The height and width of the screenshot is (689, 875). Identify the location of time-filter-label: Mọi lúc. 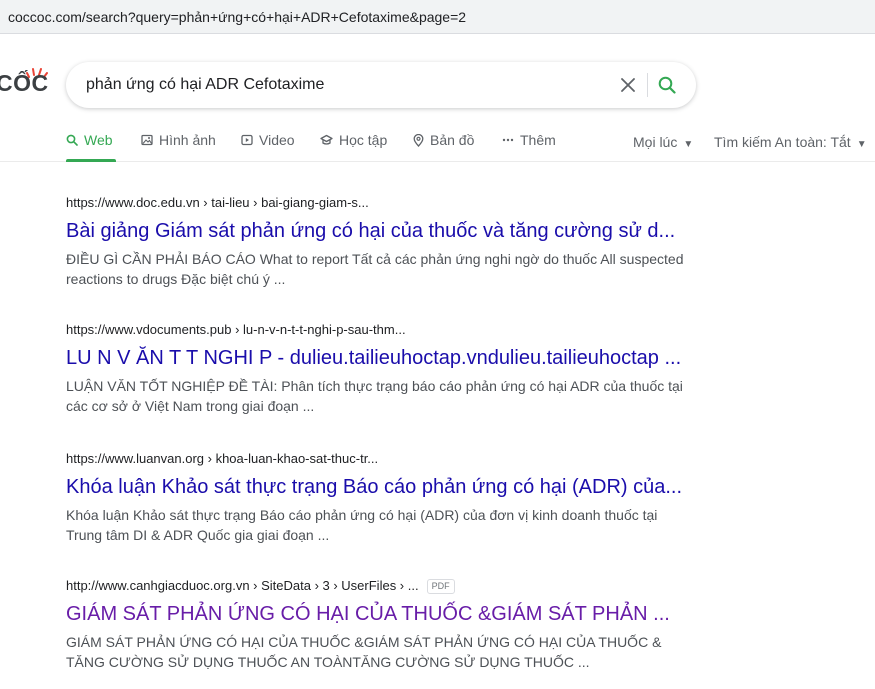
(655, 142).